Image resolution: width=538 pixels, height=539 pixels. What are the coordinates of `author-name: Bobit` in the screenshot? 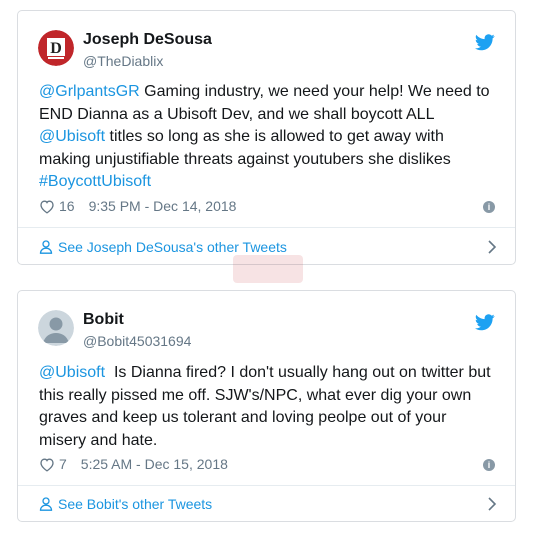 It's located at (103, 320).